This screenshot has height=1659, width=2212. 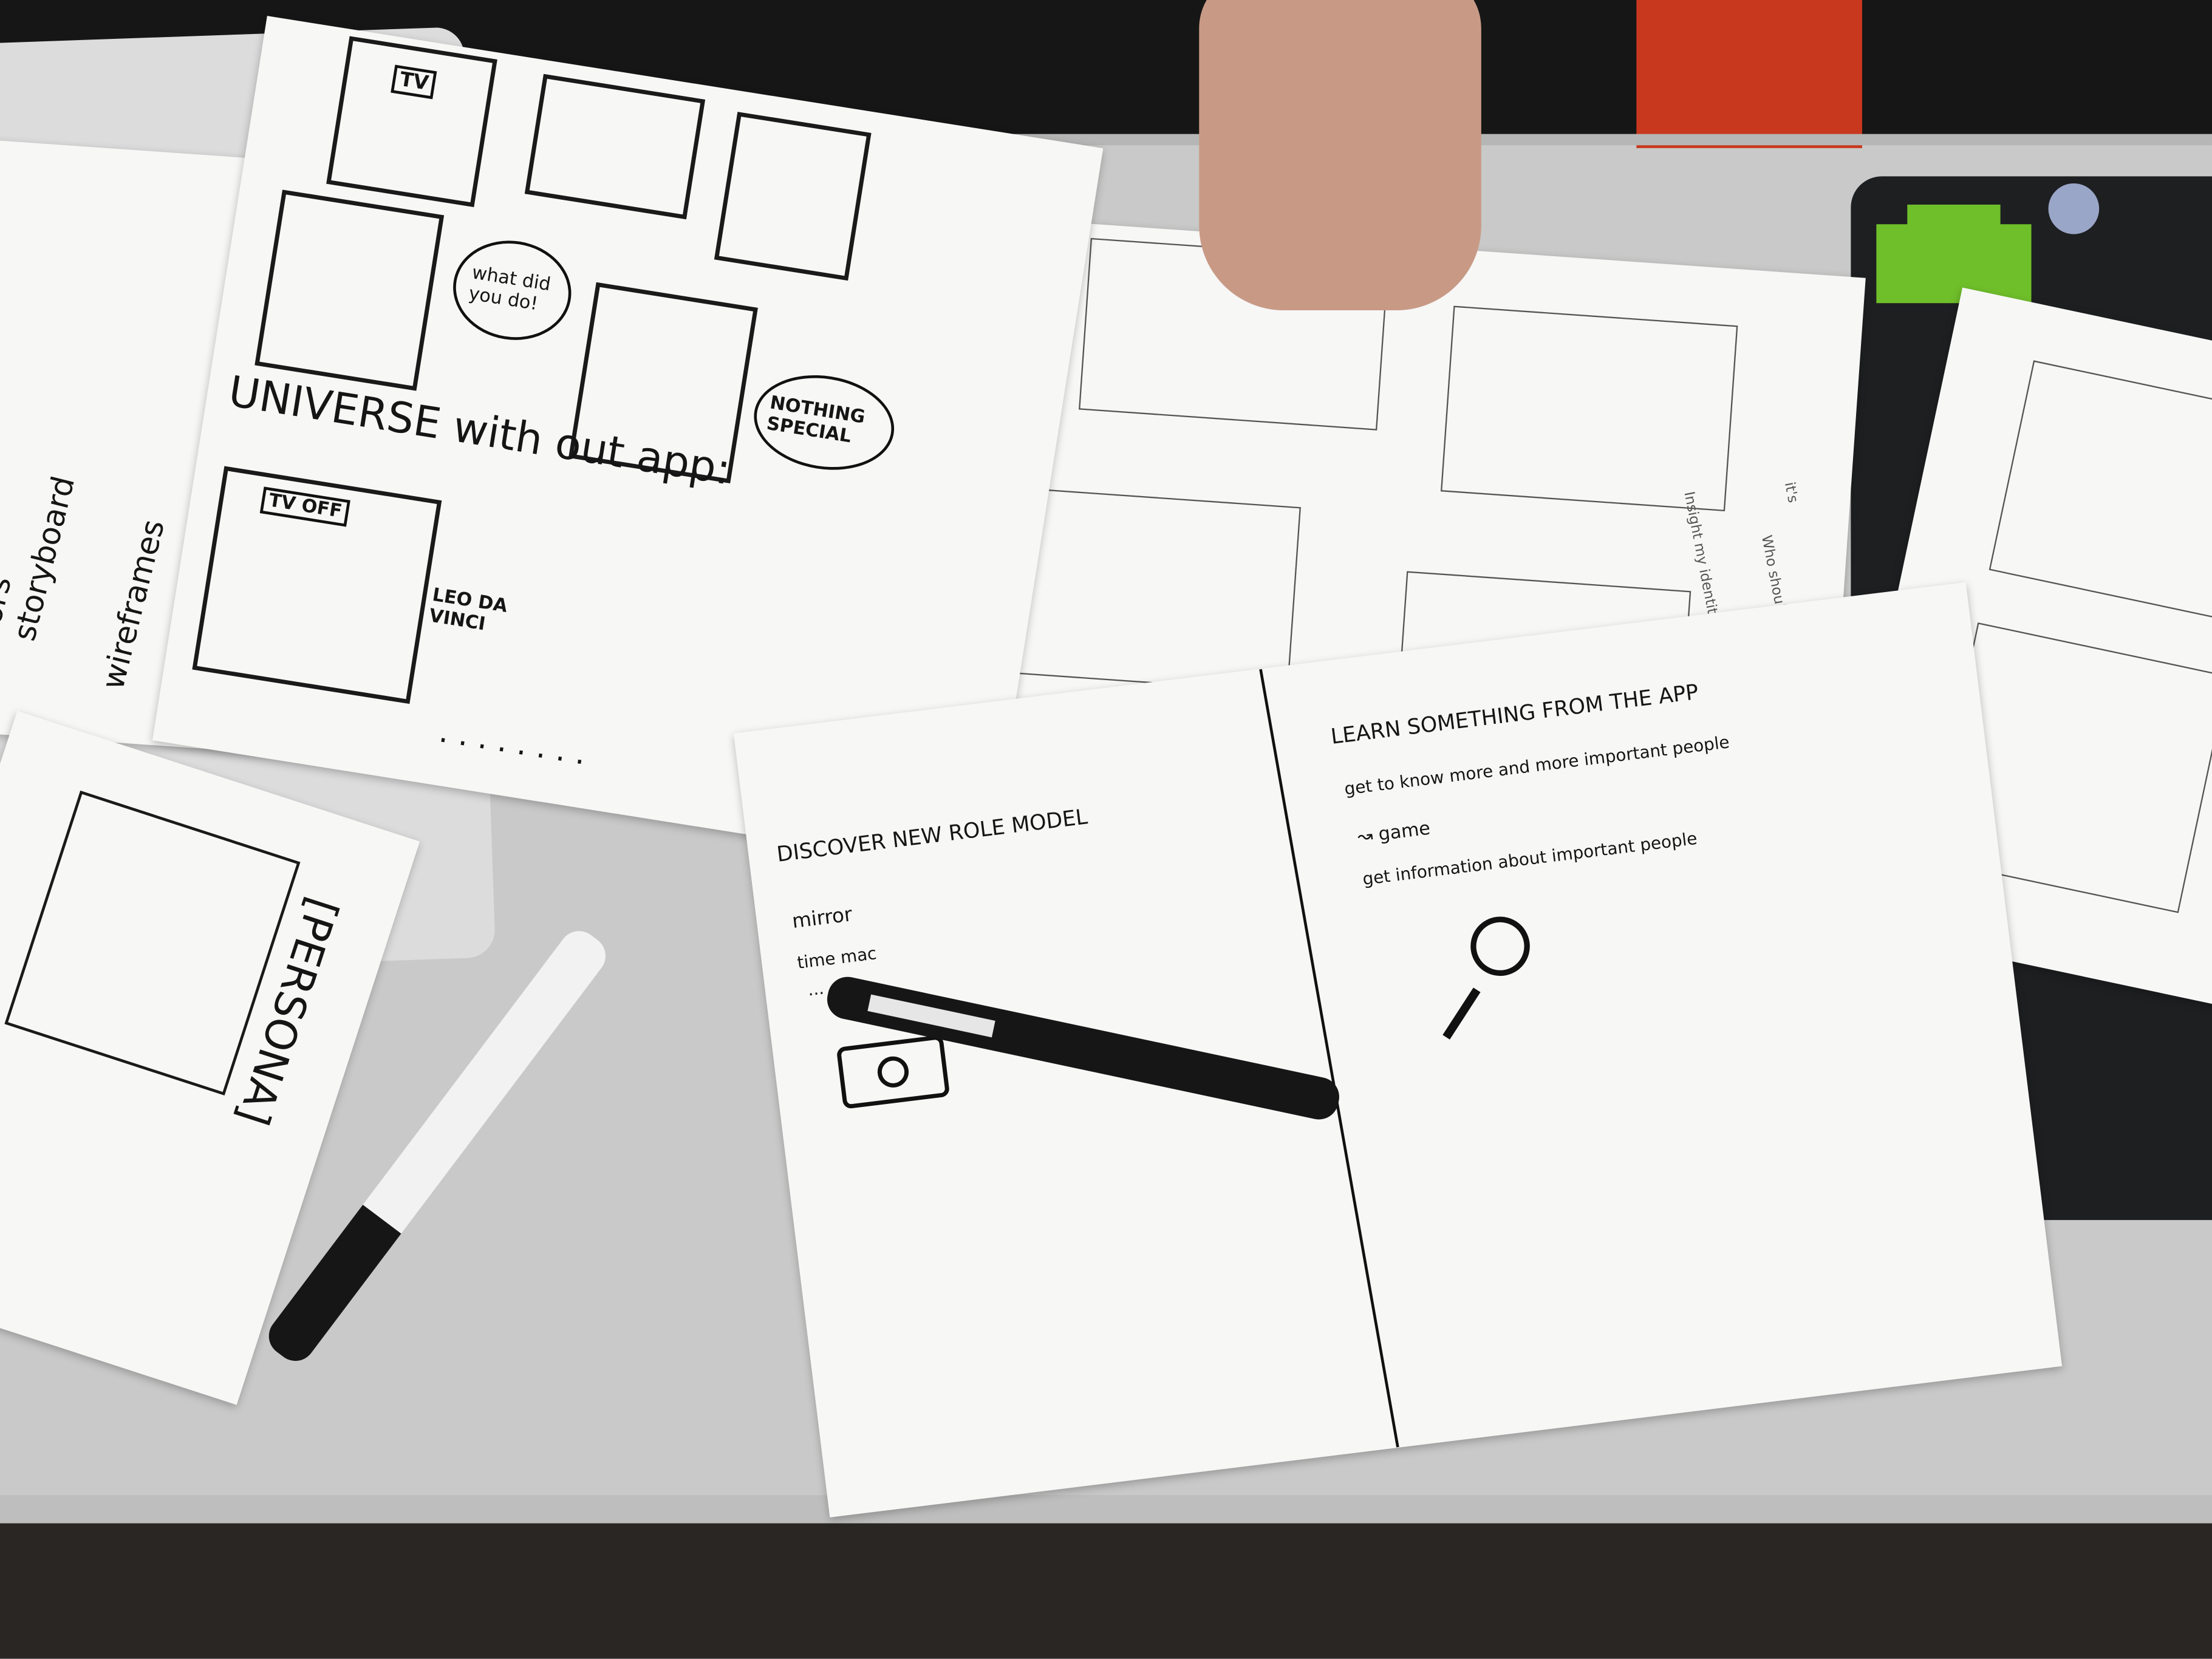 I want to click on left-heading: DISCOVER NEW ROLE MODEL, so click(x=932, y=835).